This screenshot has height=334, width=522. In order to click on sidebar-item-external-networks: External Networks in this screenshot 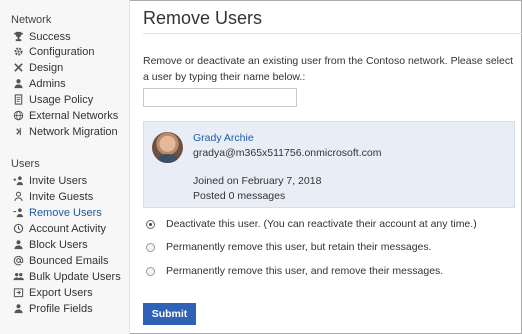, I will do `click(65, 115)`.